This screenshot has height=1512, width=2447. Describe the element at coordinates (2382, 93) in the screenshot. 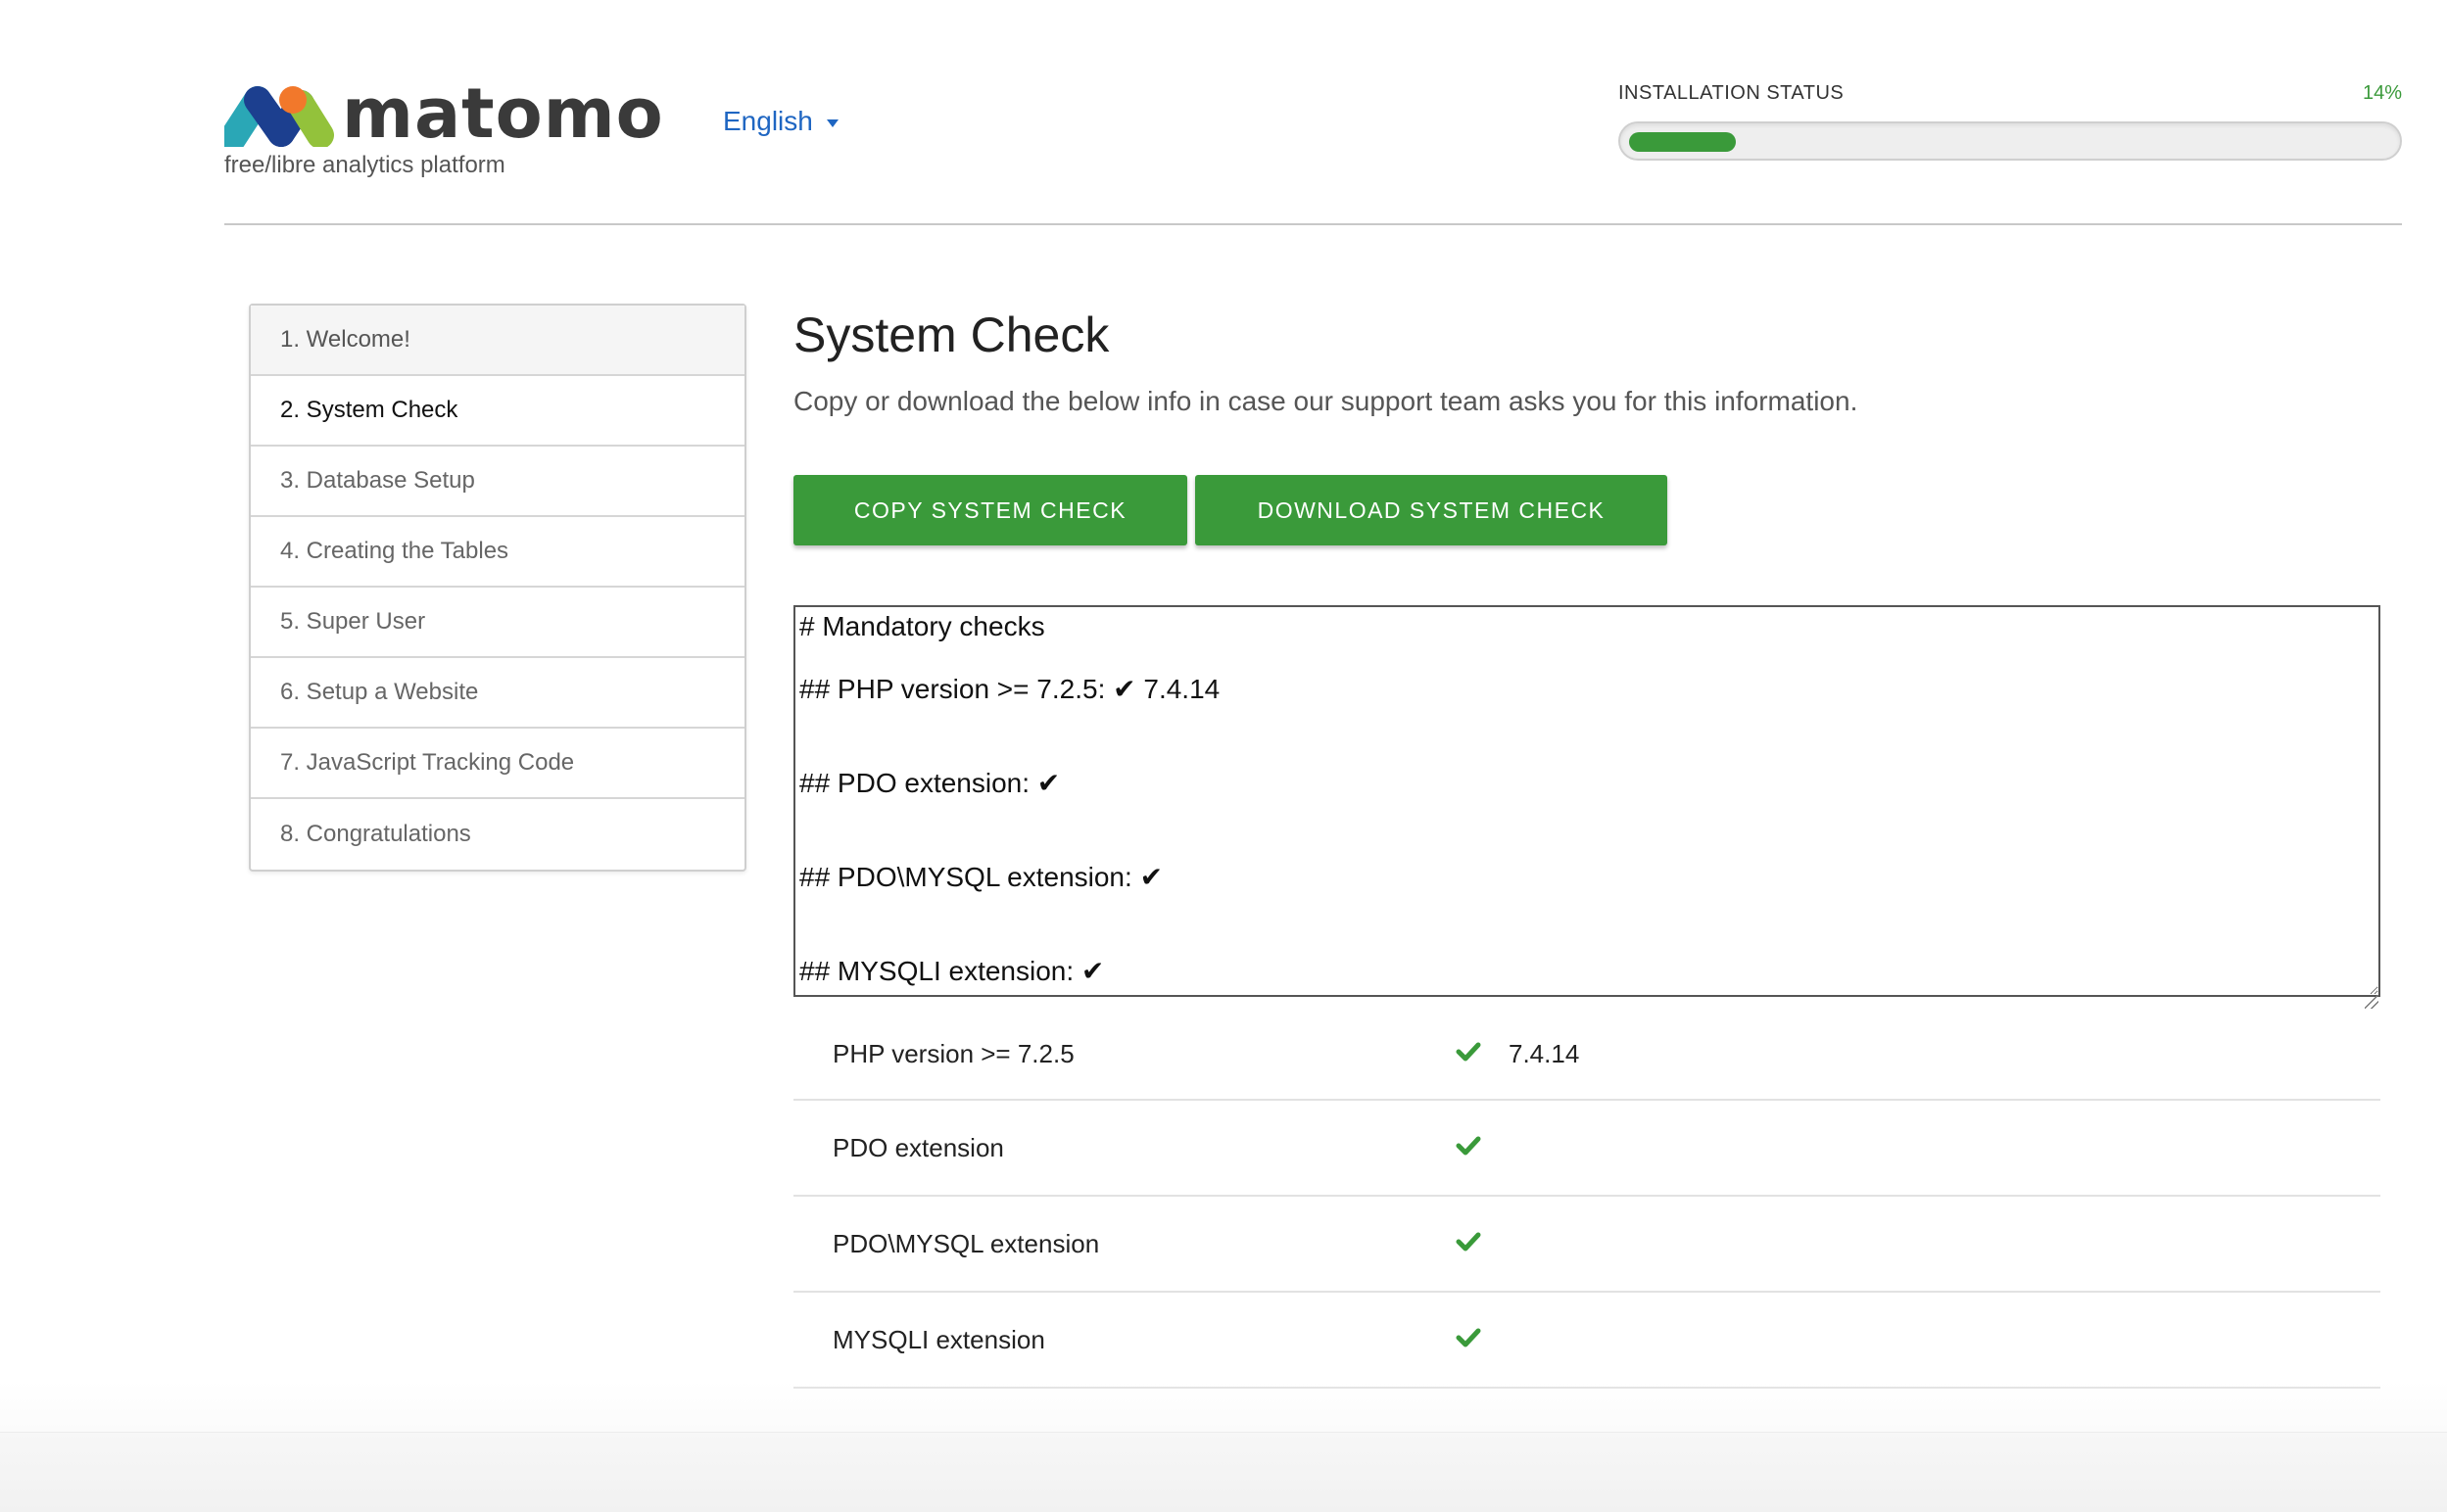

I see `installation-percent: 14%` at that location.